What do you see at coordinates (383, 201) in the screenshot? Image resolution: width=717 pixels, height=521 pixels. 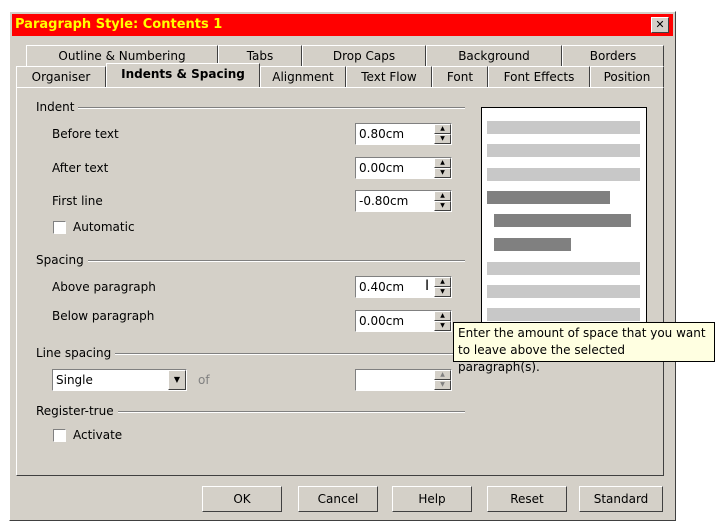 I see `first-line-value: -0.80cm` at bounding box center [383, 201].